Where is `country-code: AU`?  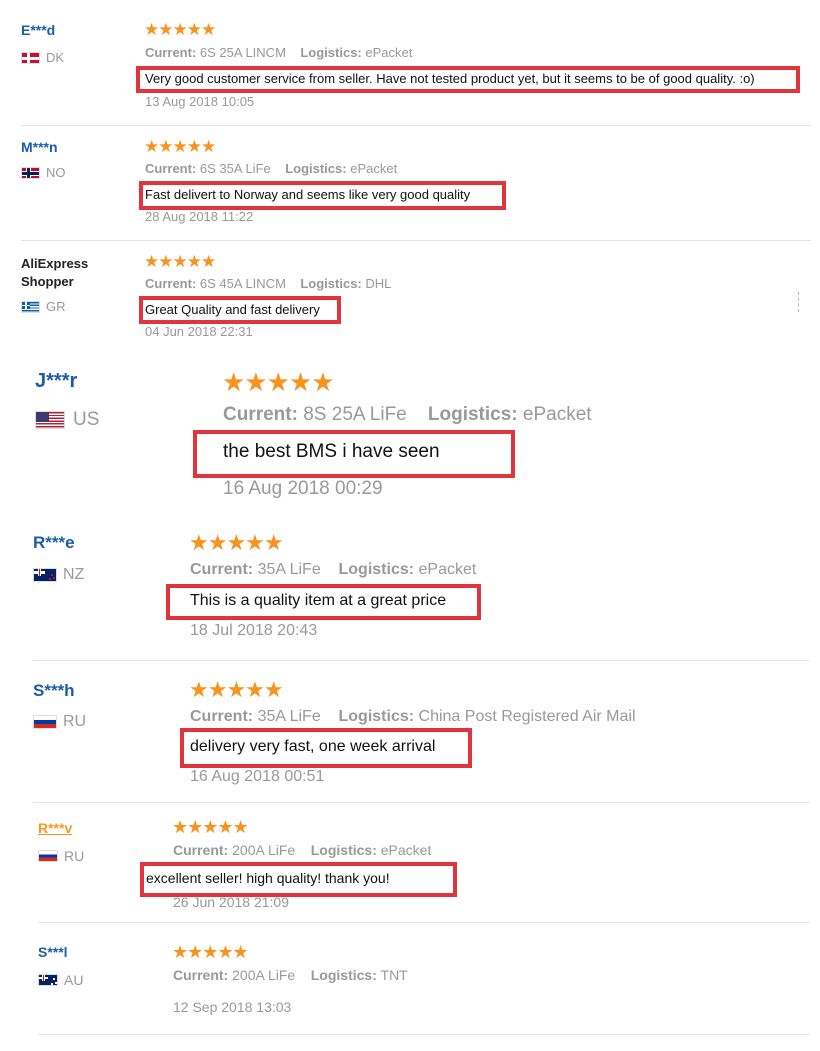 country-code: AU is located at coordinates (74, 980).